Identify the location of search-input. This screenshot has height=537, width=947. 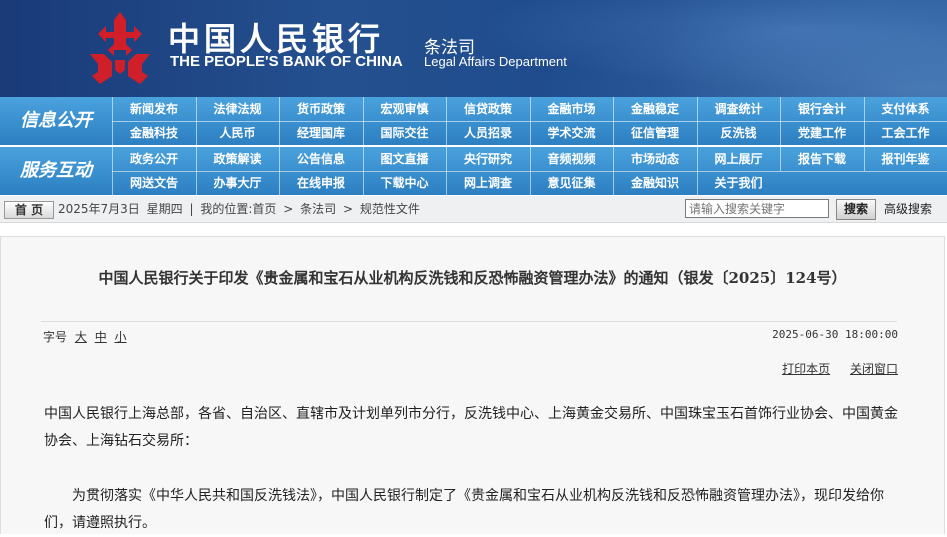
(757, 208).